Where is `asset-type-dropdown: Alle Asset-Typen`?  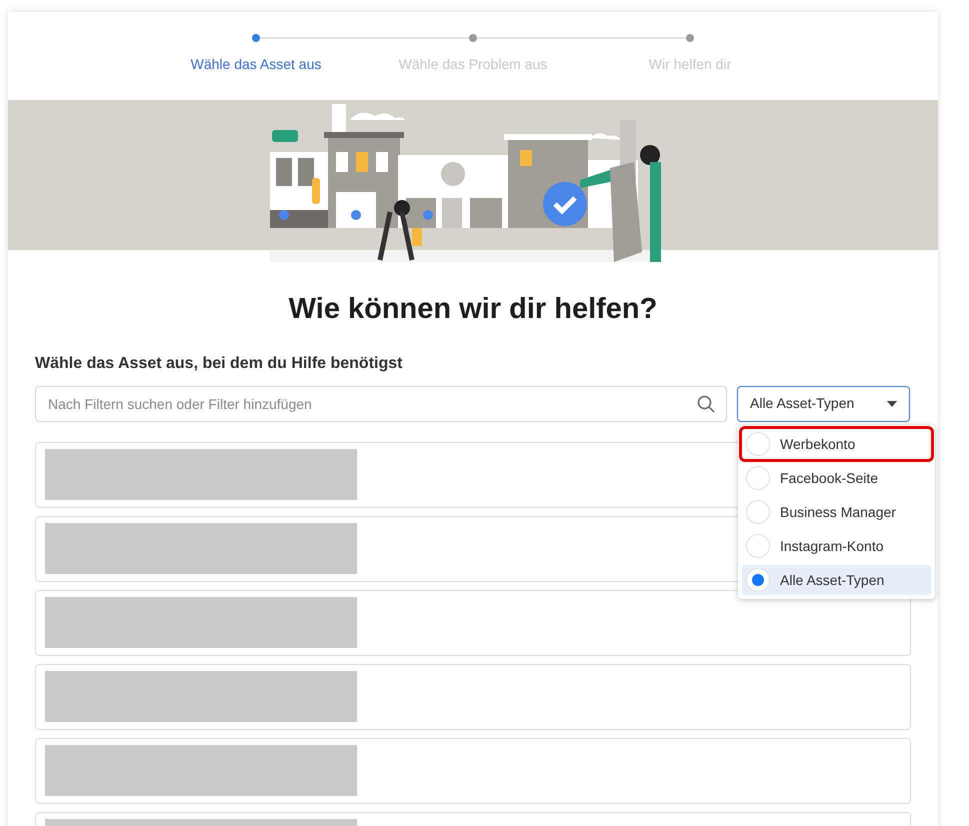
asset-type-dropdown: Alle Asset-Typen is located at coordinates (823, 404).